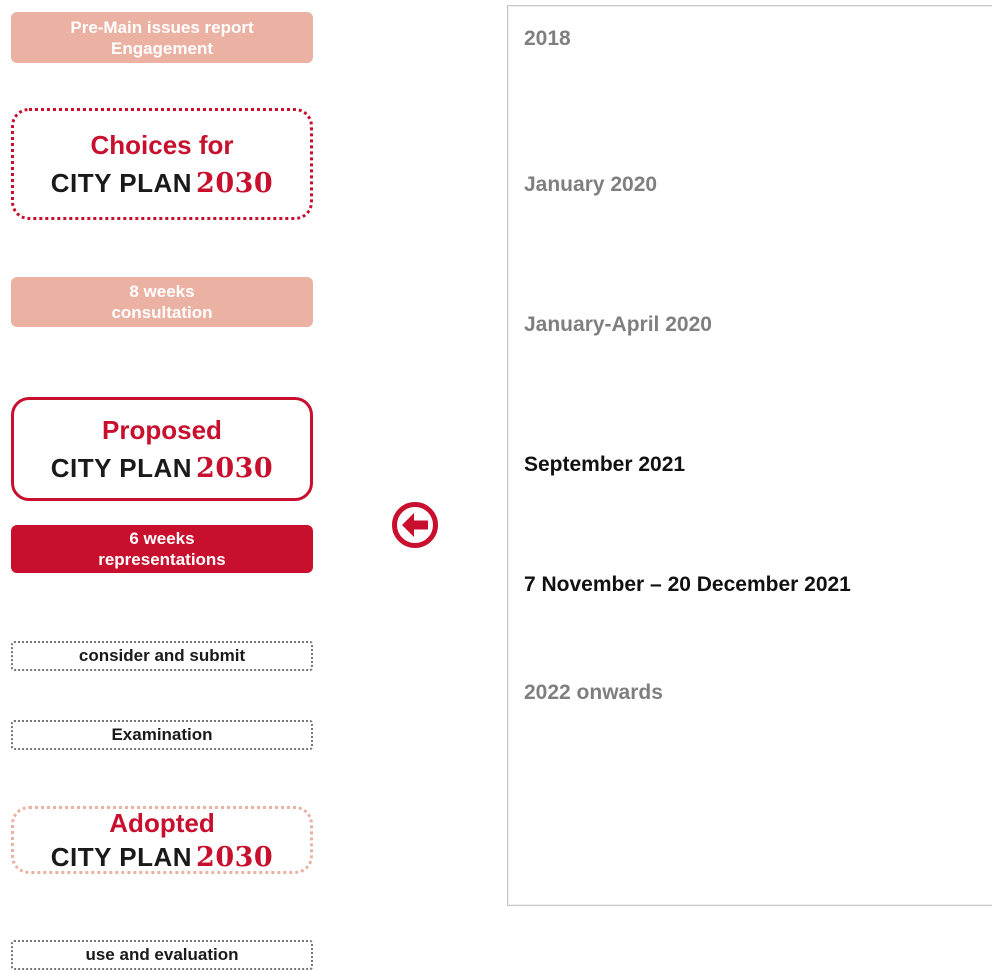 The height and width of the screenshot is (970, 992). Describe the element at coordinates (162, 449) in the screenshot. I see `step-proposed-city-plan: Proposed CITY PLAN 2030` at that location.